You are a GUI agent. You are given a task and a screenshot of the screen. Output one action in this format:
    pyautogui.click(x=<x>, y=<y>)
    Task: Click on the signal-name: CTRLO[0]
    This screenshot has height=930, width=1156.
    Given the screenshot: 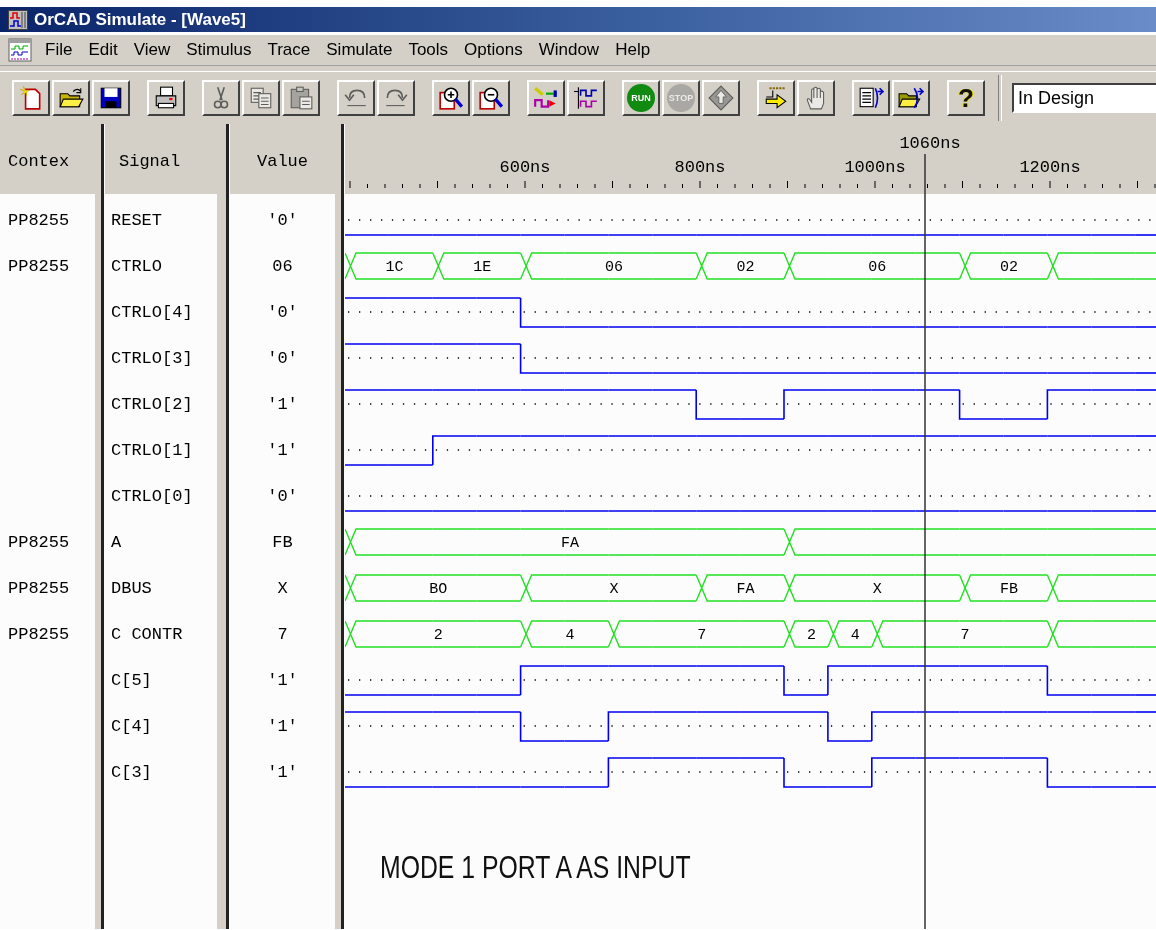 What is the action you would take?
    pyautogui.click(x=152, y=496)
    